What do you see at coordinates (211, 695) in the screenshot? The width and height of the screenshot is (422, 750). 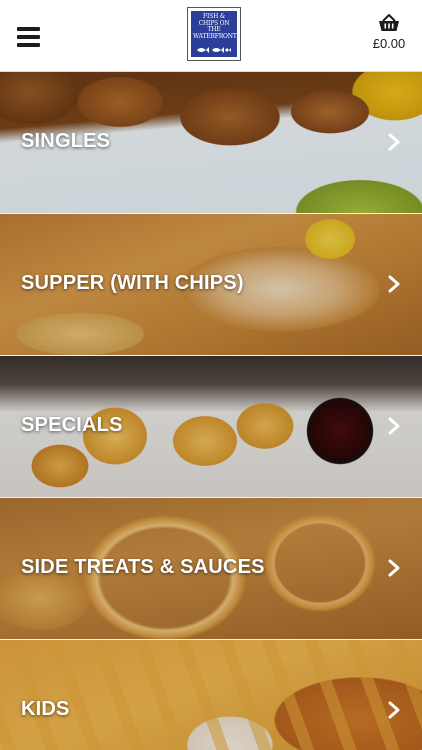 I see `category-kids: KIDS` at bounding box center [211, 695].